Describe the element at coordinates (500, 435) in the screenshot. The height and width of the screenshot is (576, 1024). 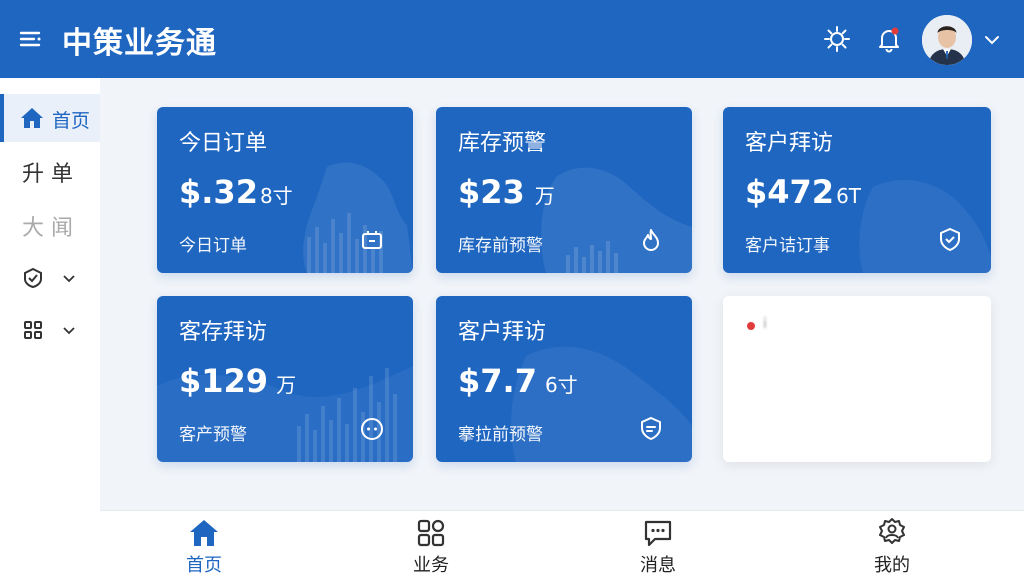
I see `card-subtitle: 搴拉前预警` at that location.